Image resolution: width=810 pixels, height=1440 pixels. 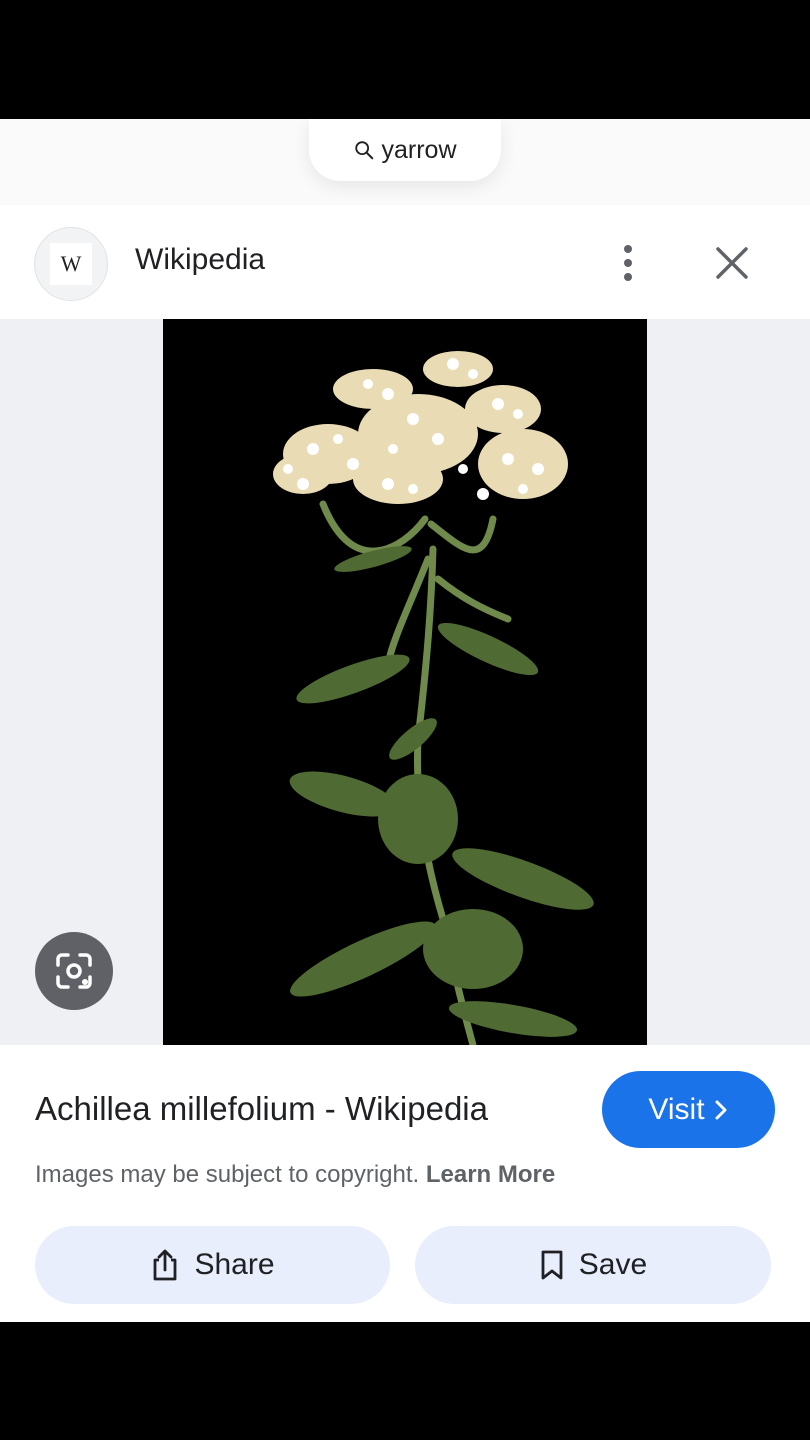 I want to click on search-strip: yarrow, so click(x=405, y=162).